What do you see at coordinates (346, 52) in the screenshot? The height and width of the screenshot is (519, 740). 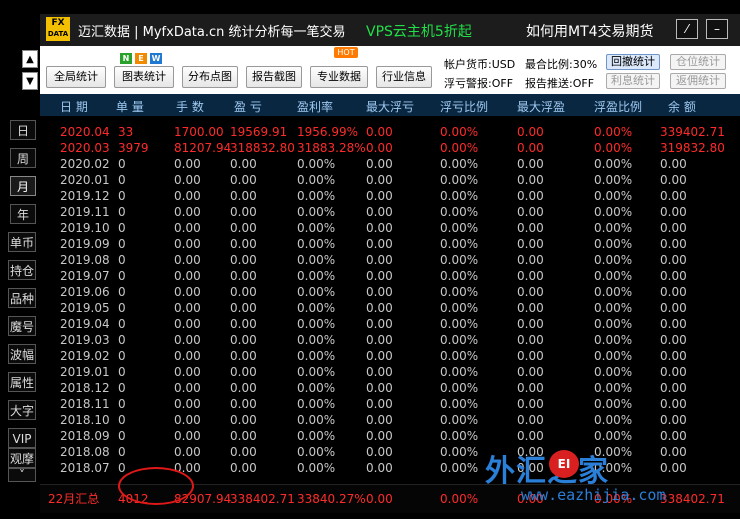 I see `hot-badge: HOT` at bounding box center [346, 52].